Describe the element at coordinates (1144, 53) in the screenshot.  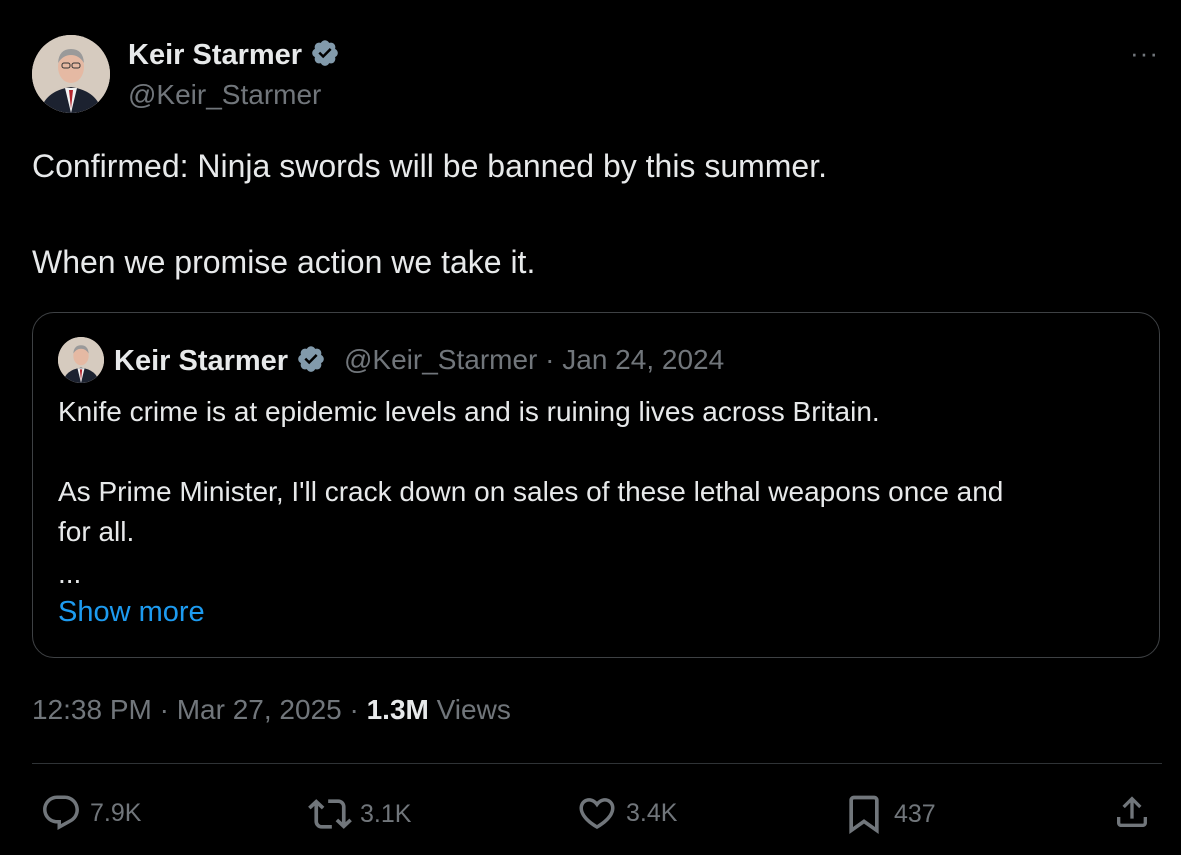
I see `more-options-icon: ···` at that location.